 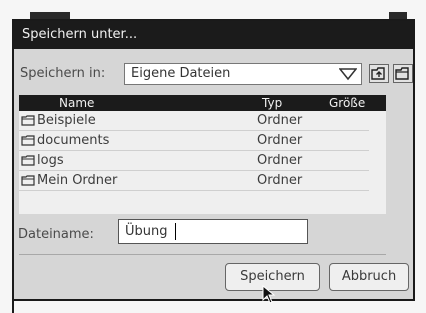 I want to click on file-name: documents, so click(x=73, y=140).